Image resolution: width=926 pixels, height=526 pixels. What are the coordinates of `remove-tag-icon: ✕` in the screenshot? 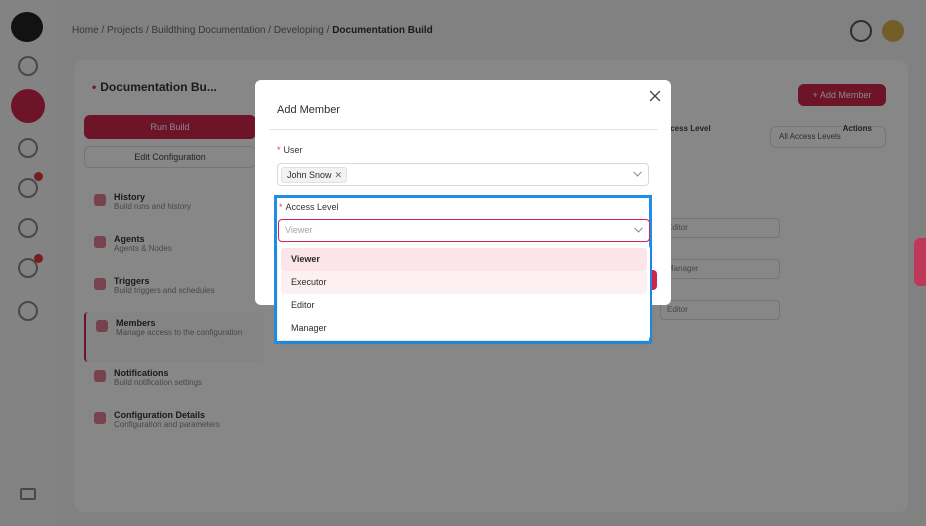 It's located at (339, 175).